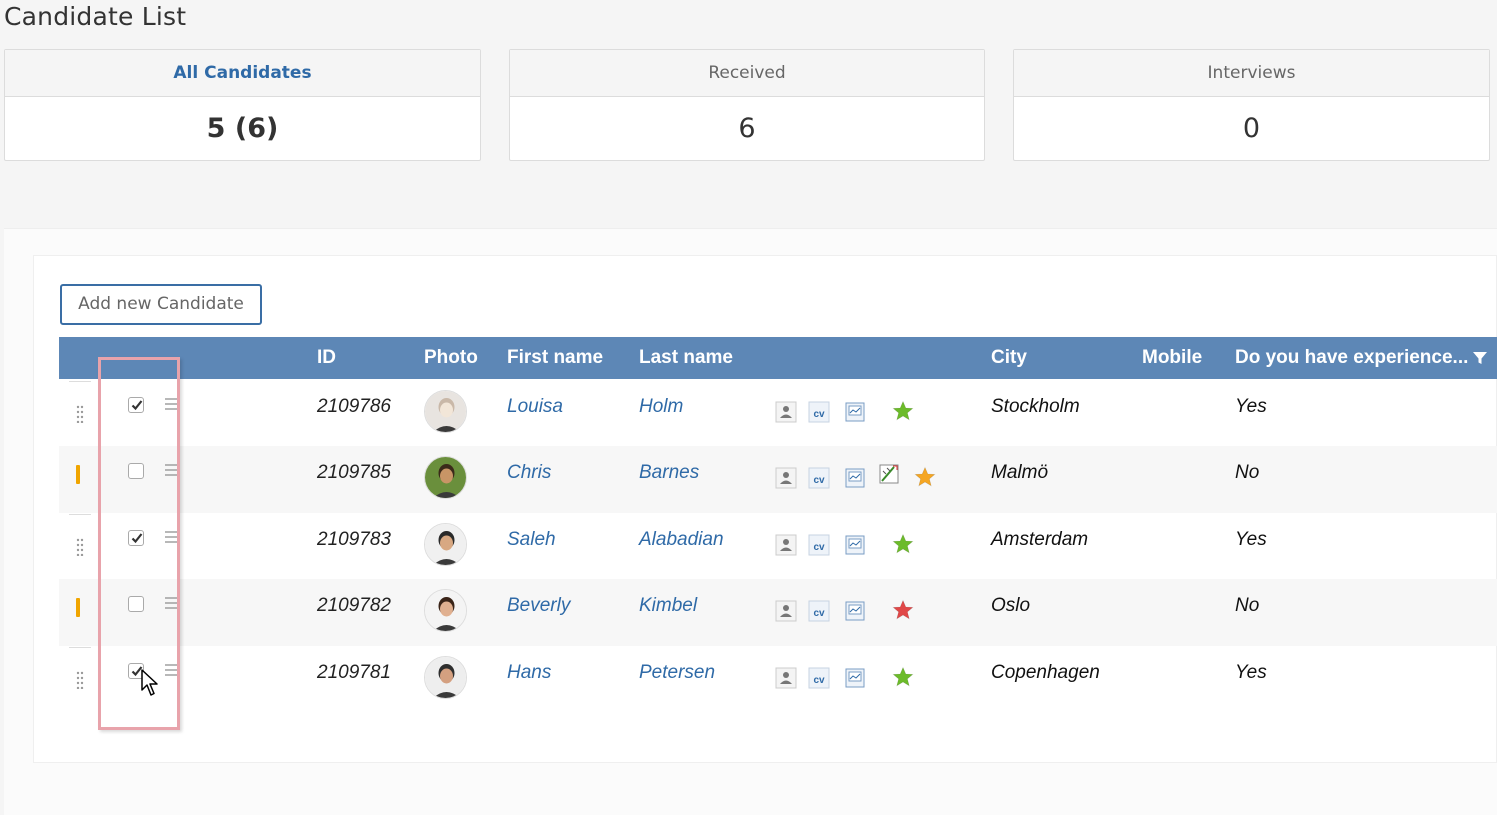  I want to click on table-row: 2109783 Saleh Alabadian cv Amsterdam Yes, so click(778, 546).